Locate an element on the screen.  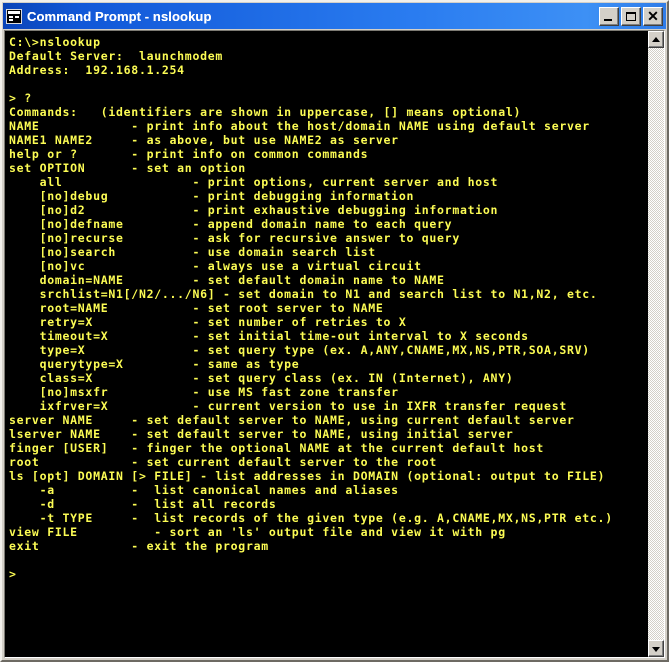
console-line: querytype=X - same as type is located at coordinates (154, 364).